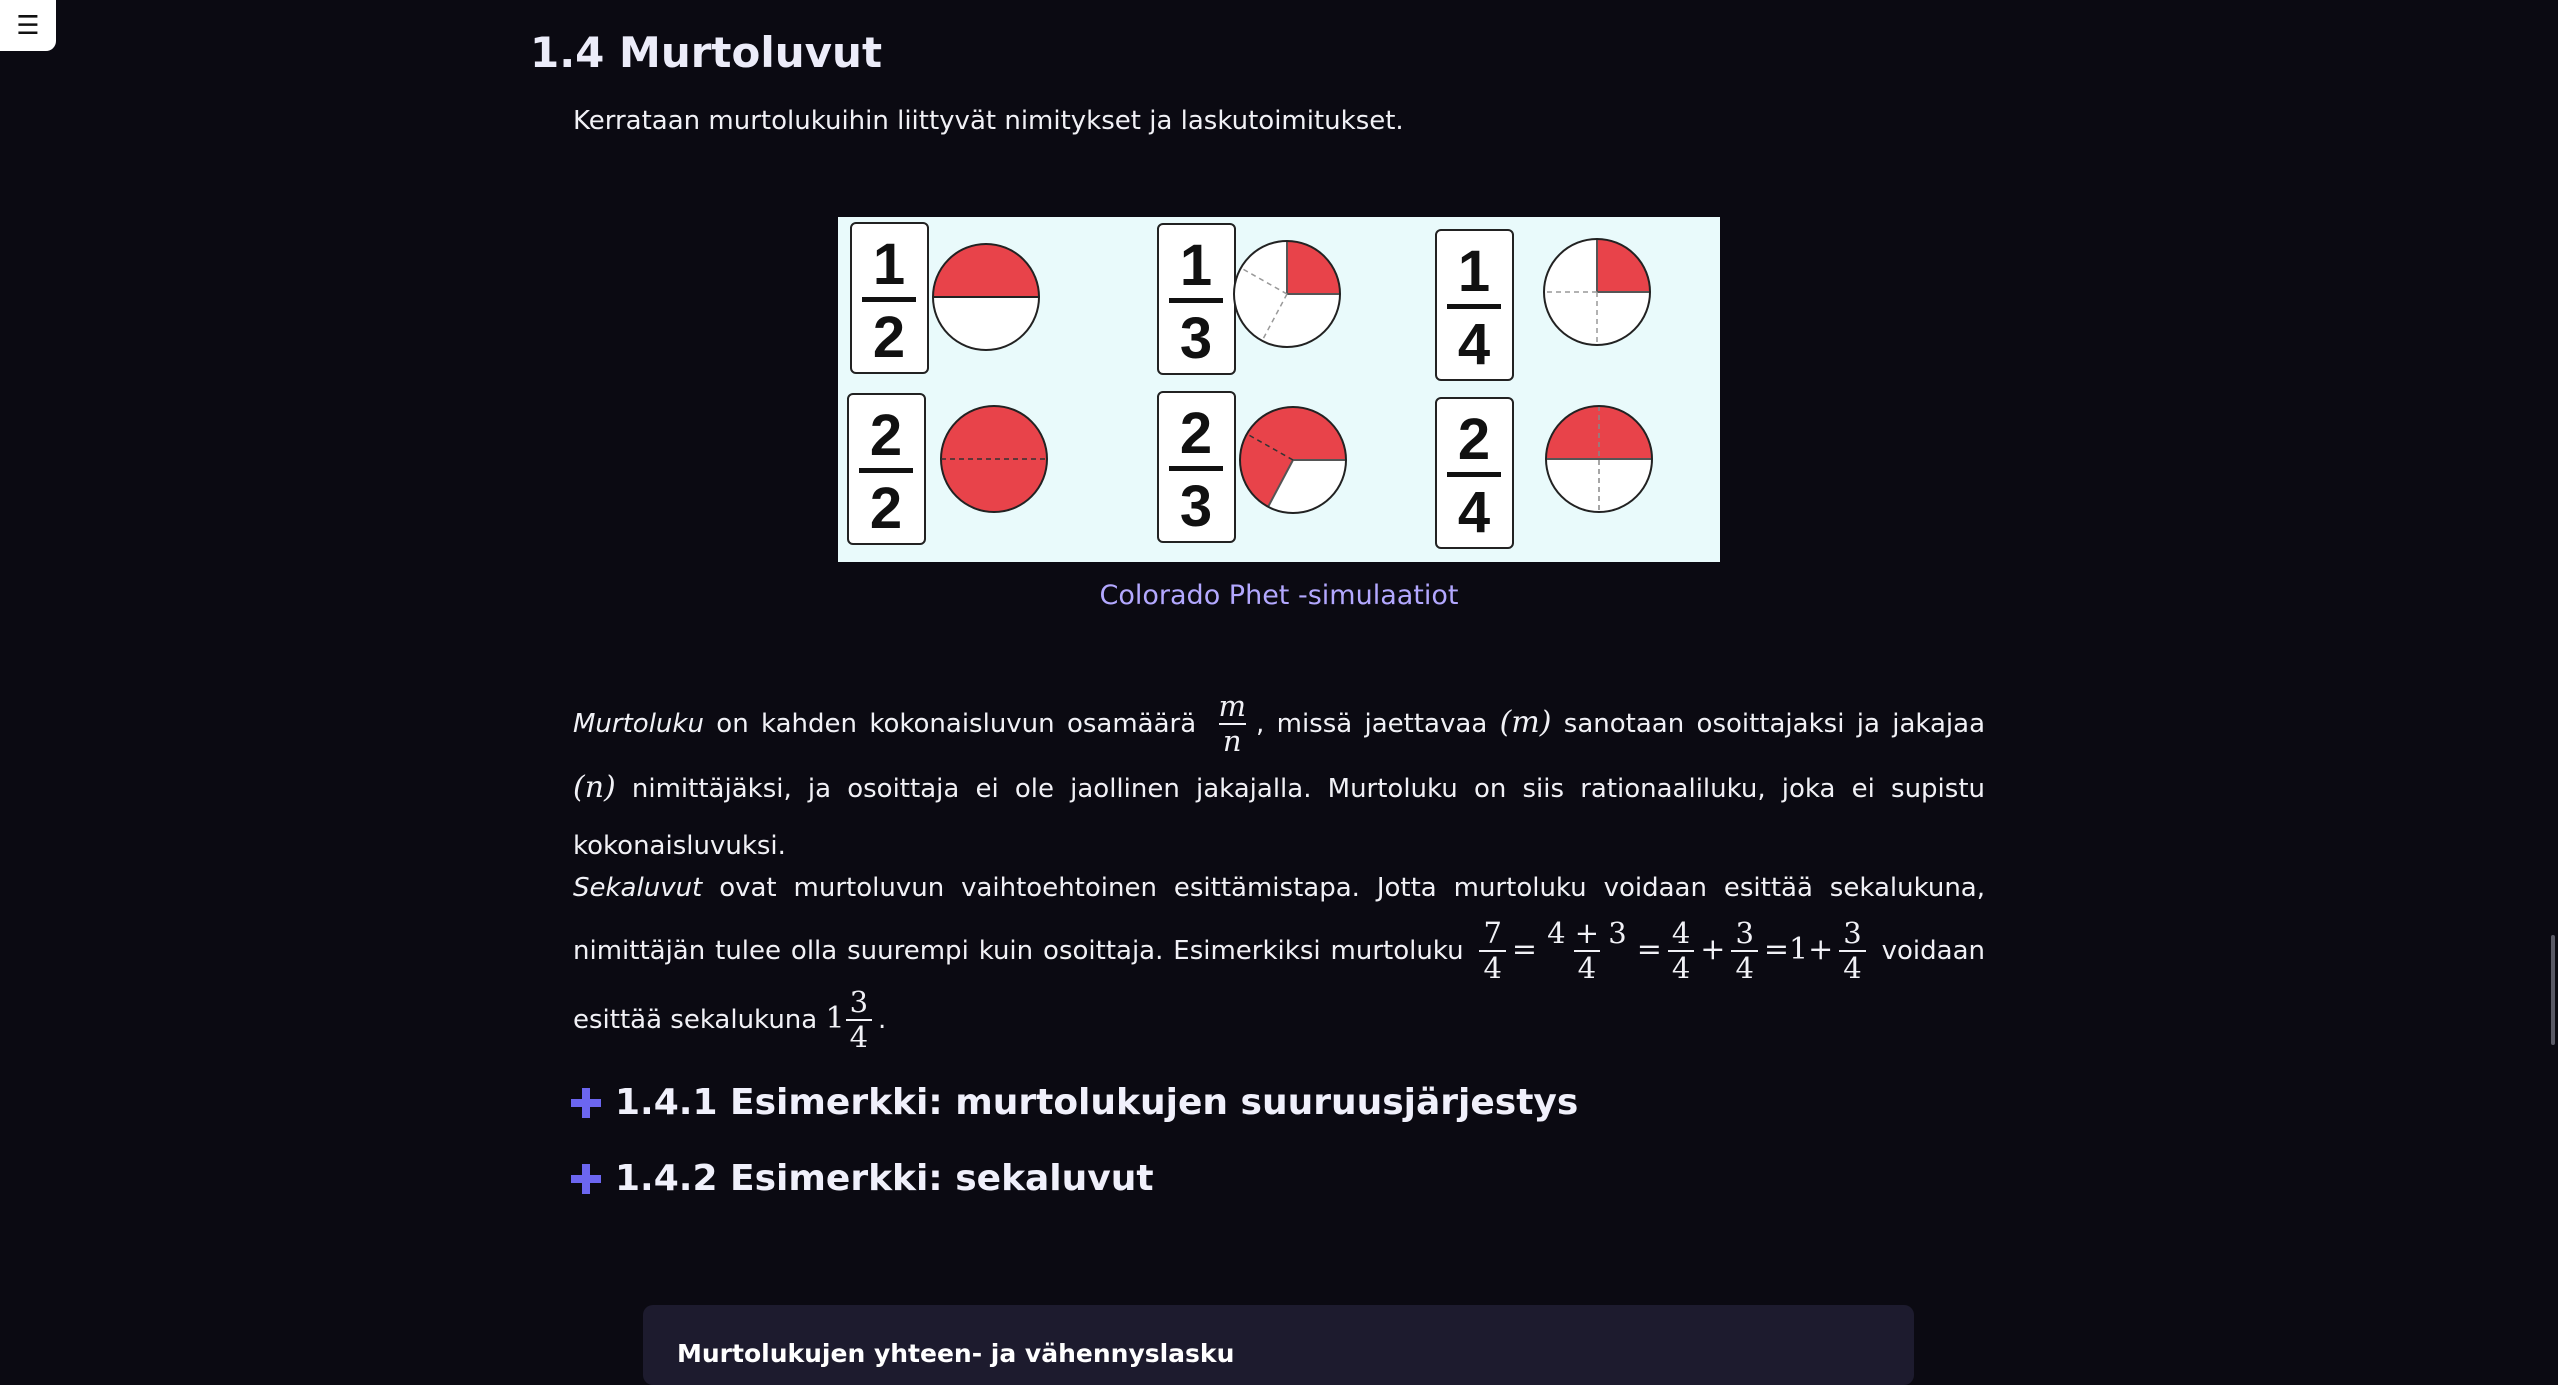  Describe the element at coordinates (1492, 951) in the screenshot. I see `fraction-7-4: 74` at that location.